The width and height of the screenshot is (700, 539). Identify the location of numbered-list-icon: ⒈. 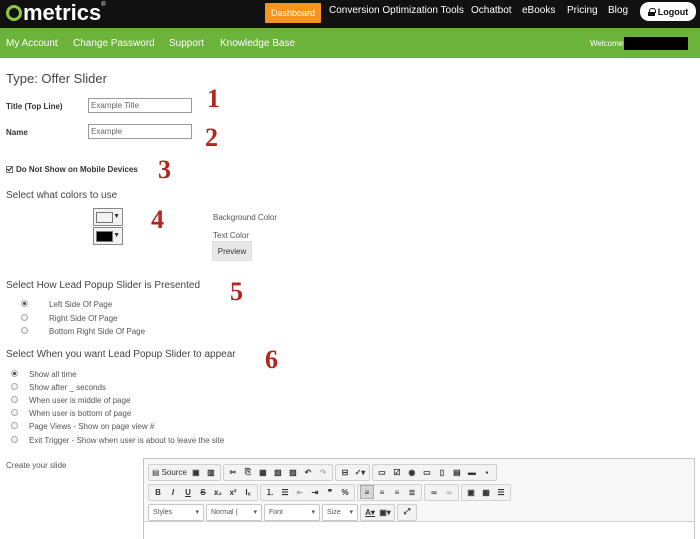
(270, 492).